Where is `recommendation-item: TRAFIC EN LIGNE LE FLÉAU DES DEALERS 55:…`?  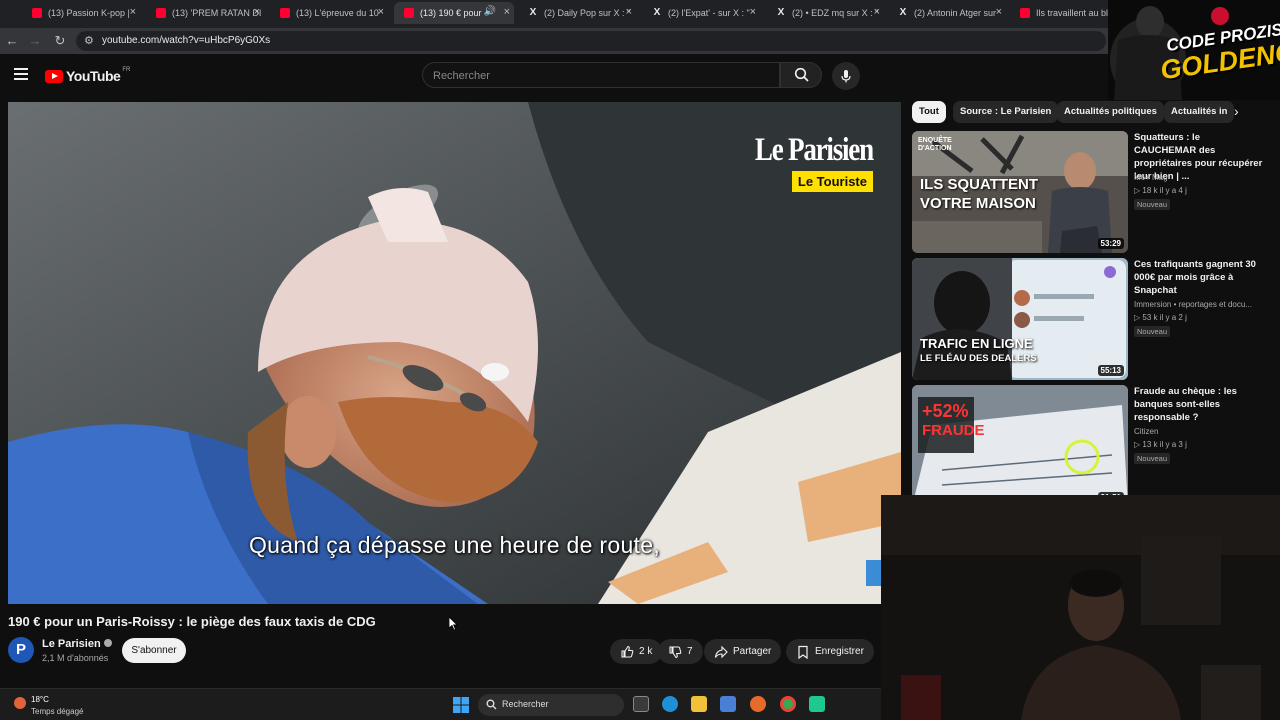
recommendation-item: TRAFIC EN LIGNE LE FLÉAU DES DEALERS 55:… is located at coordinates (1092, 319).